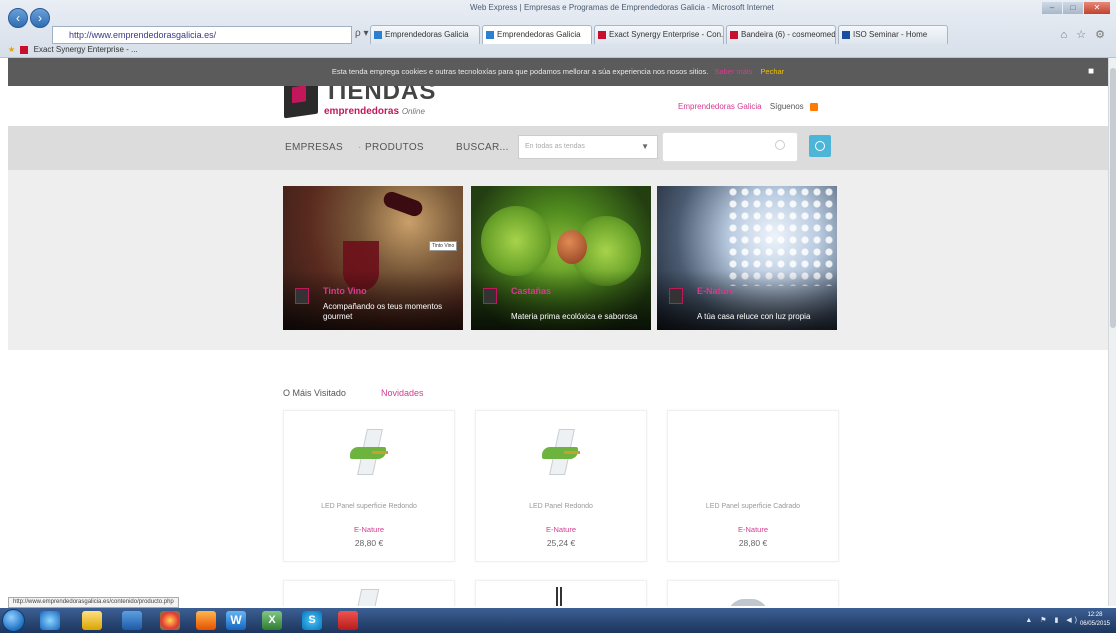 The image size is (1116, 633). Describe the element at coordinates (1112, 332) in the screenshot. I see `page-scrollbar` at that location.